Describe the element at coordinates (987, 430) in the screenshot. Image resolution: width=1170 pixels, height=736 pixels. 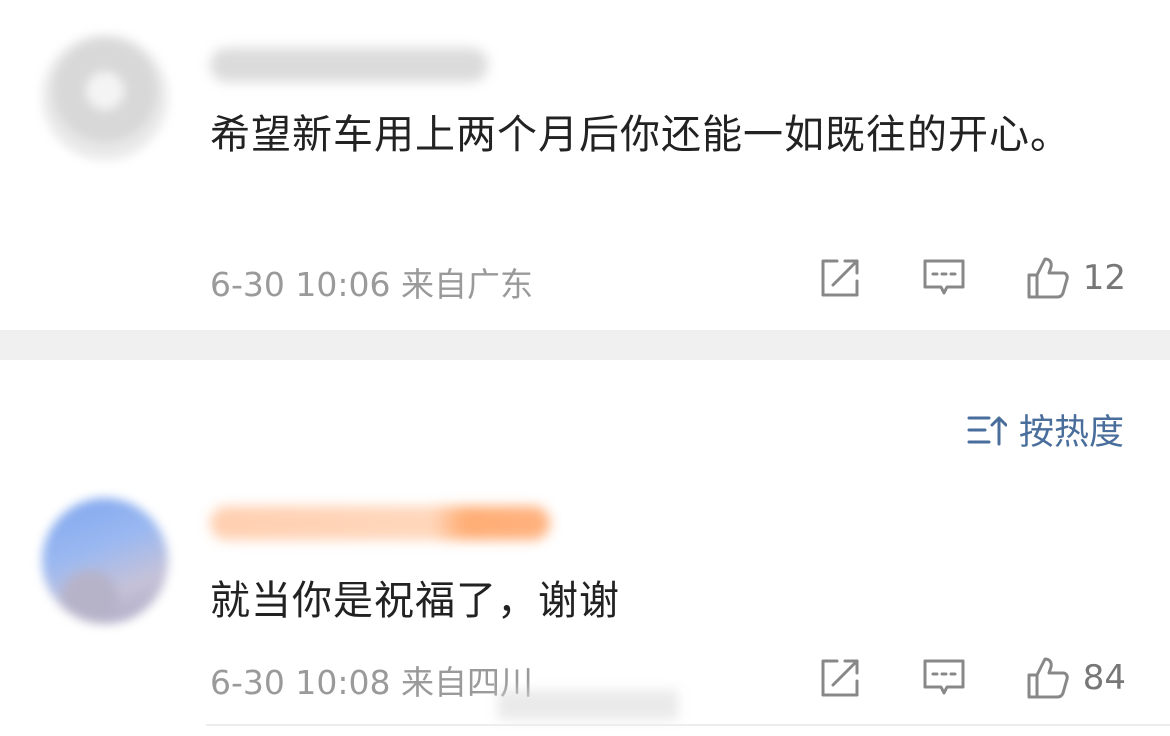
I see `sort-icon` at that location.